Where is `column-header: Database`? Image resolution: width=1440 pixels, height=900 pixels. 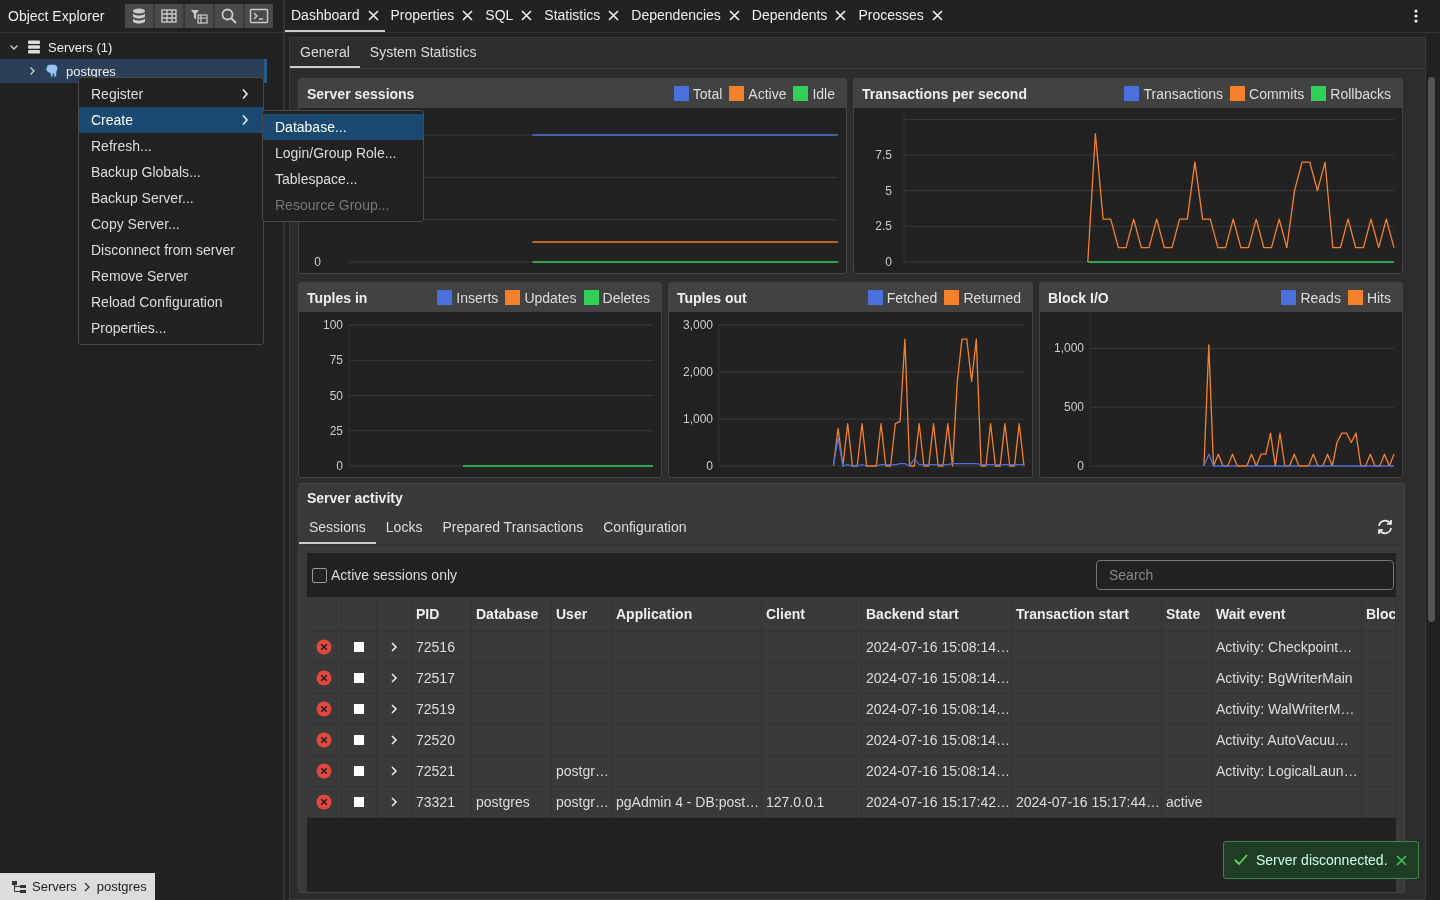
column-header: Database is located at coordinates (507, 614).